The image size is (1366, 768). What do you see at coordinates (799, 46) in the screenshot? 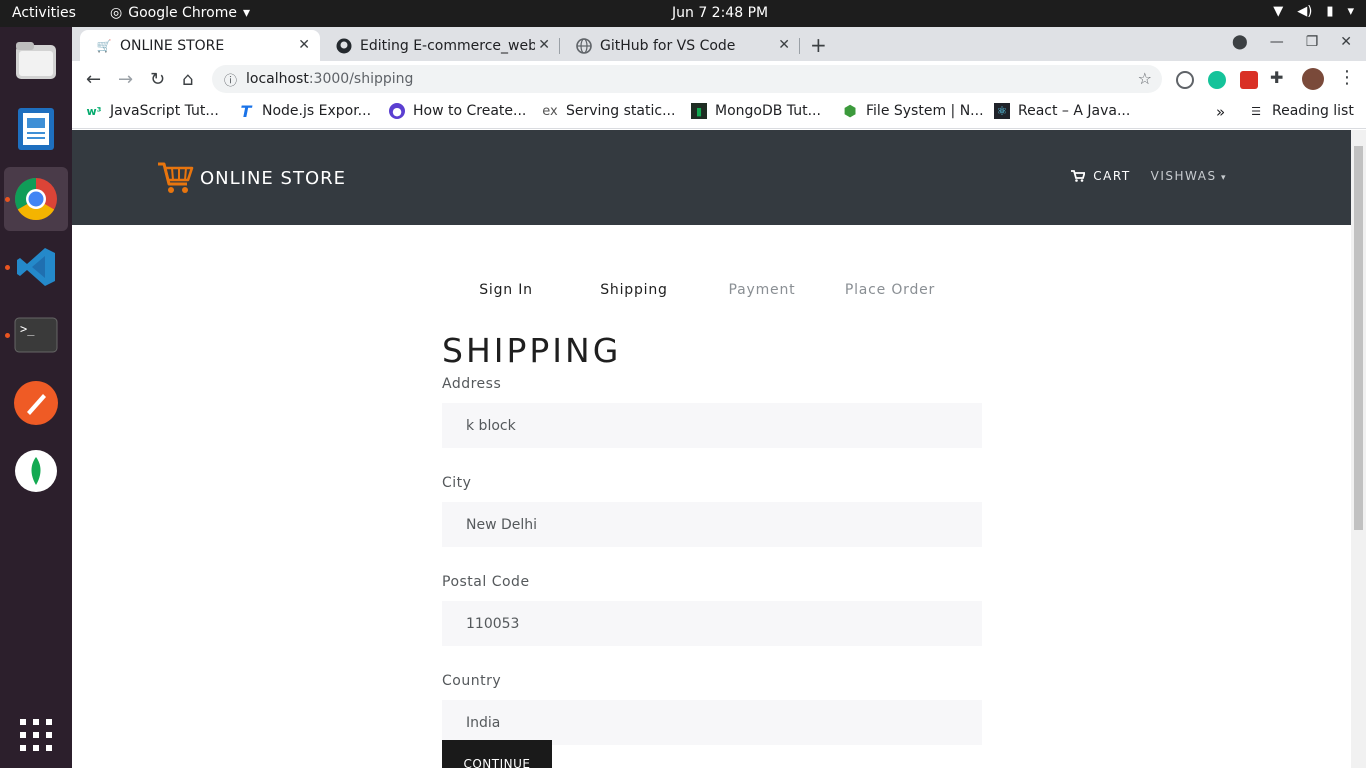
I see `tab-separator` at bounding box center [799, 46].